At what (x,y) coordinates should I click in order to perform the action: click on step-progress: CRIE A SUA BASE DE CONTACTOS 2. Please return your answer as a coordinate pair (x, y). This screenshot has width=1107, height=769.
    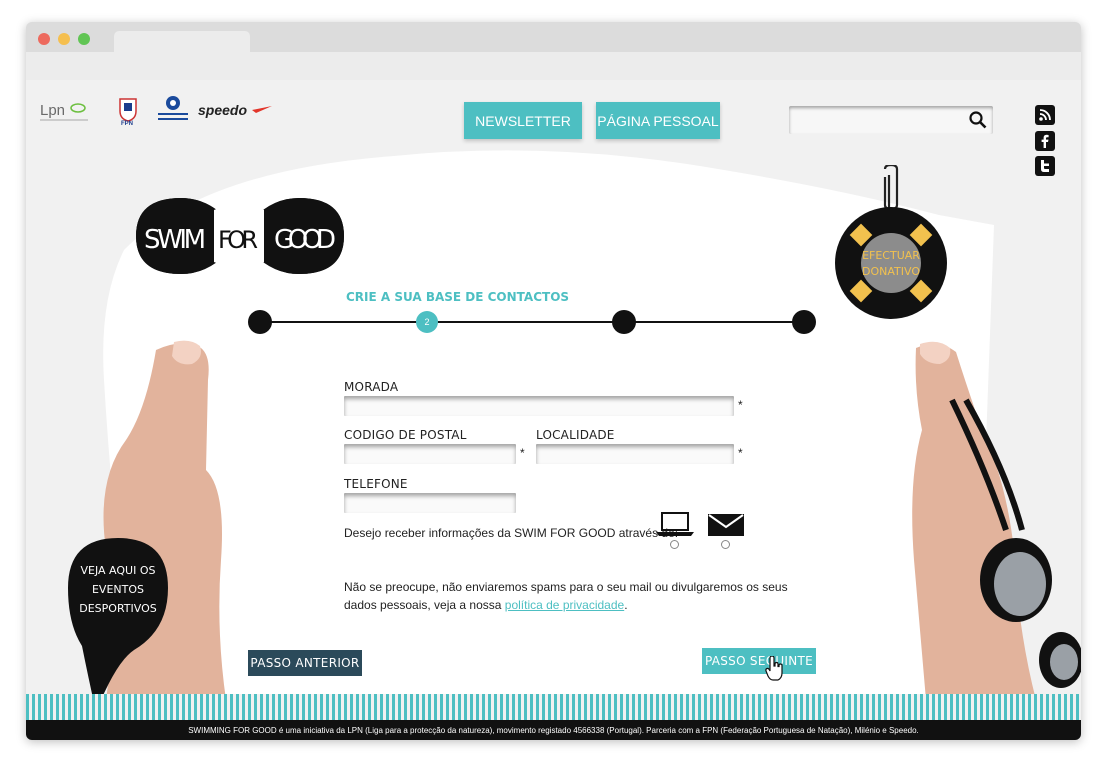
    Looking at the image, I should click on (533, 315).